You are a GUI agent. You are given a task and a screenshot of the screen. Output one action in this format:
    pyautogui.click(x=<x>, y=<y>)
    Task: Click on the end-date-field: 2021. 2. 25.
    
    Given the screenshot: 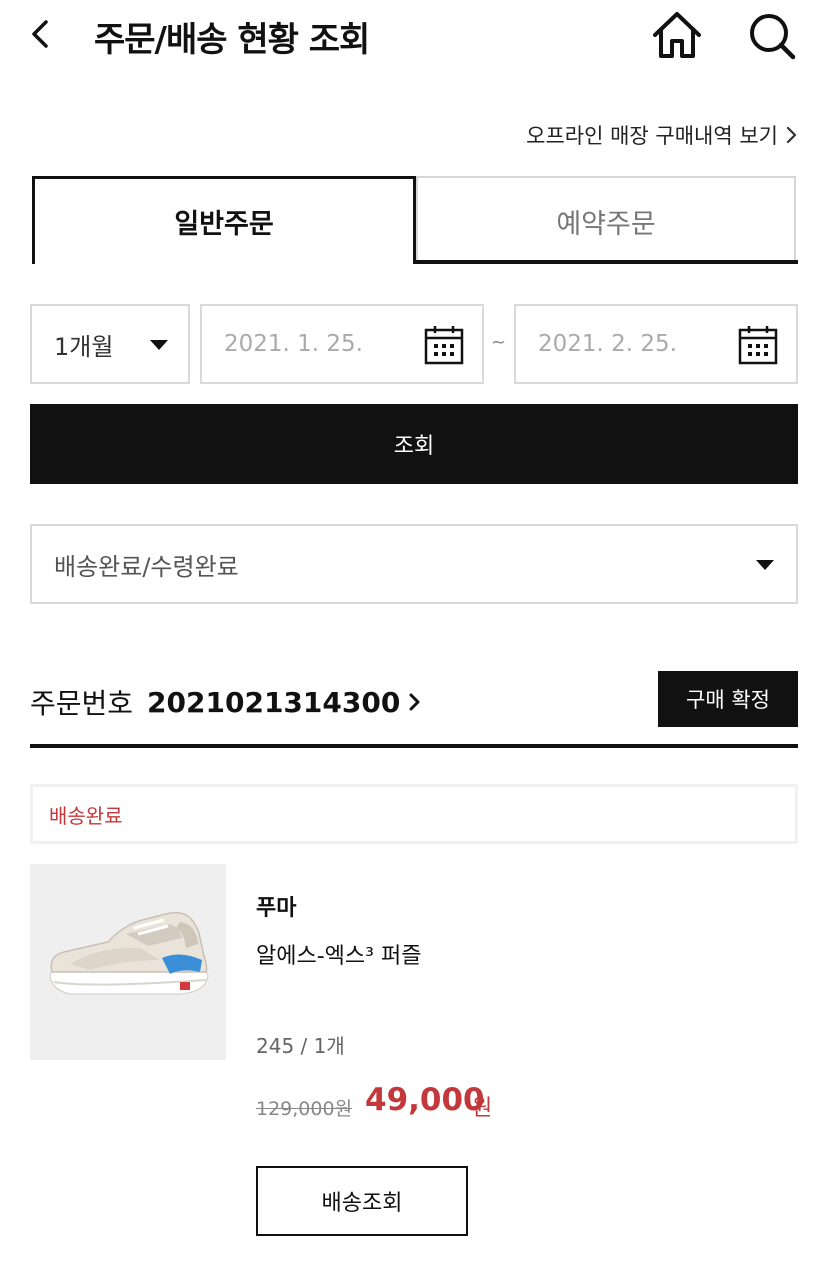 What is the action you would take?
    pyautogui.click(x=656, y=344)
    